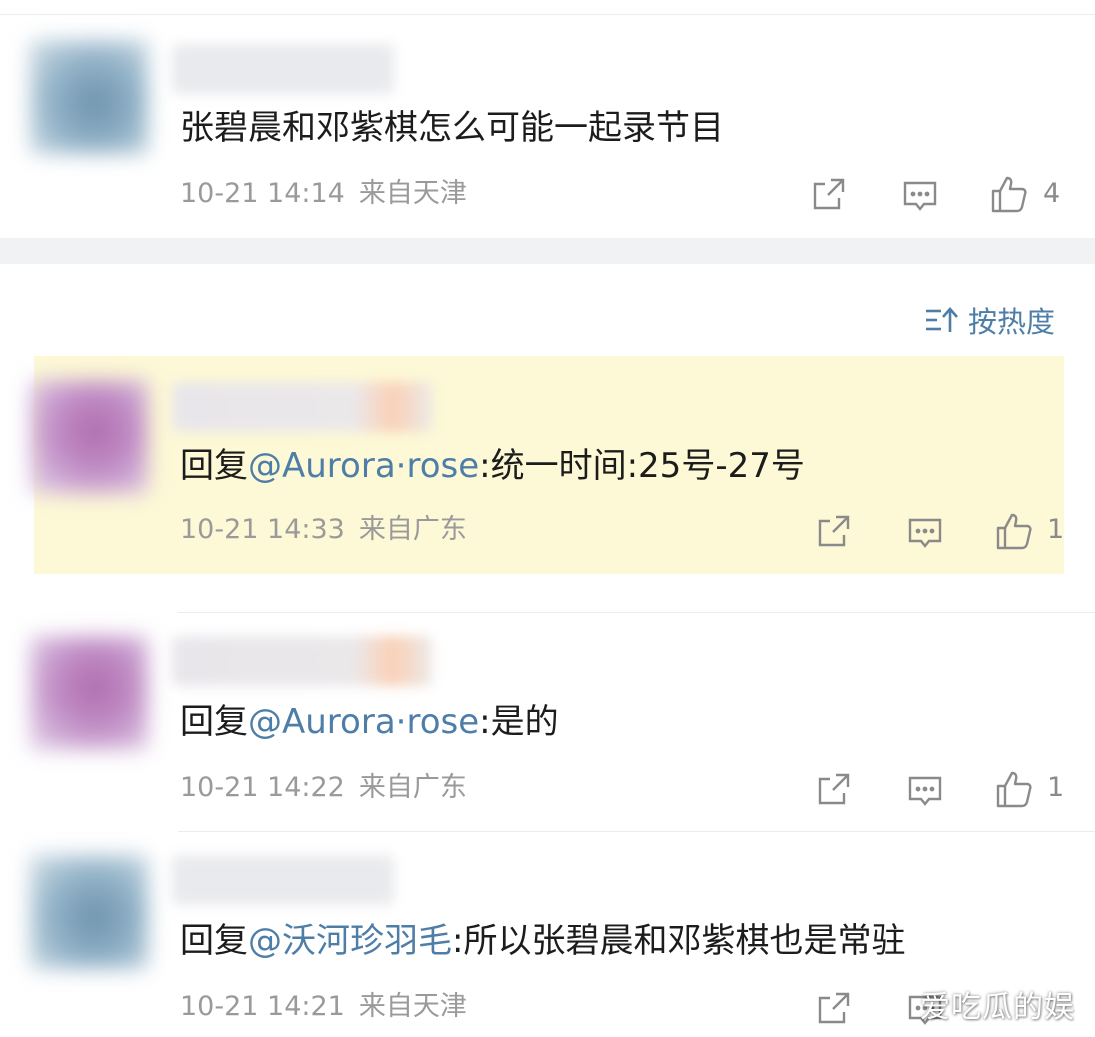 The image size is (1095, 1037). I want to click on comment-meta: 10-21 14:33 来自广东, so click(323, 530).